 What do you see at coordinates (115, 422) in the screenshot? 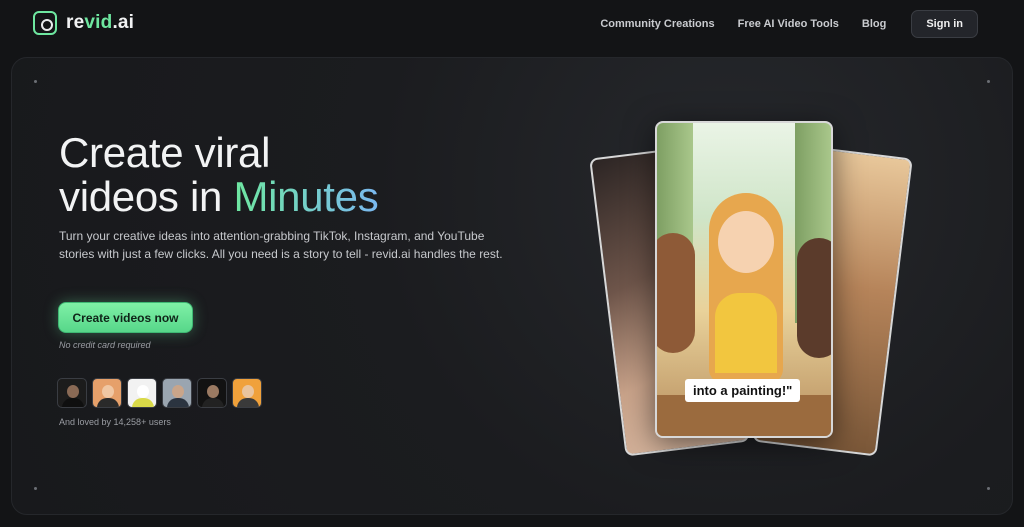
I see `loved-by-count: And loved by 14,258+ users` at bounding box center [115, 422].